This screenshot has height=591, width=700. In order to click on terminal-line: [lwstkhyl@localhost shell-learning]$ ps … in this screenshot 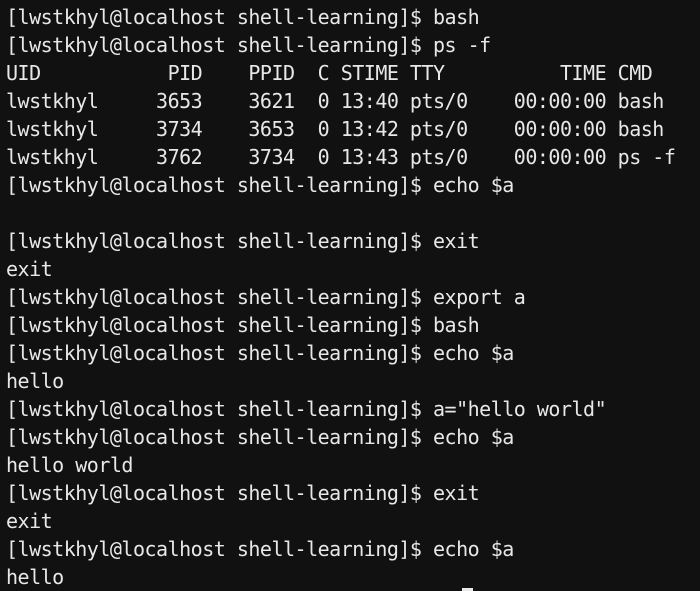, I will do `click(248, 45)`.